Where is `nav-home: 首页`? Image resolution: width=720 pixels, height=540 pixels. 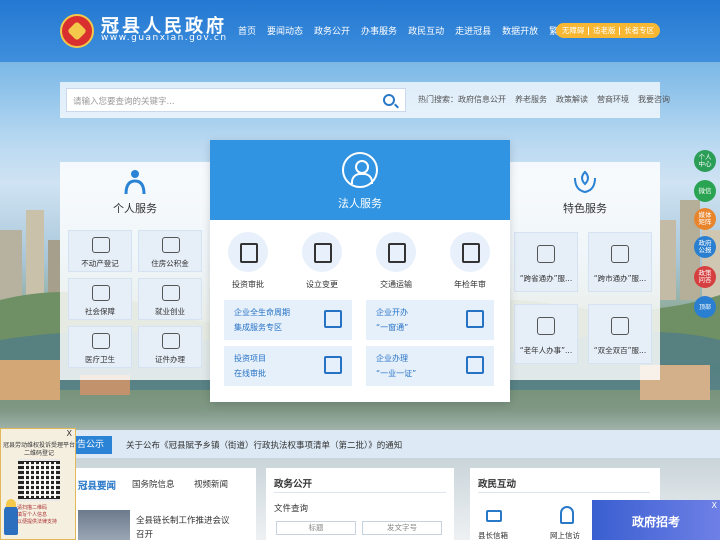
nav-home: 首页 is located at coordinates (247, 30).